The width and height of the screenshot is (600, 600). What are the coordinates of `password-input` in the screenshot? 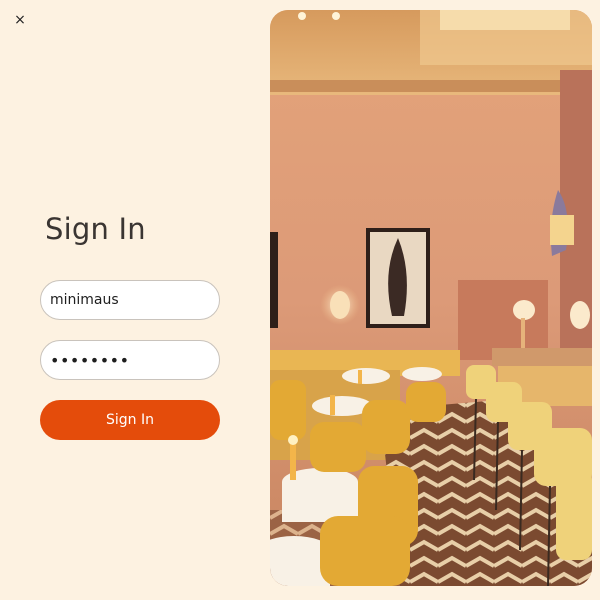 It's located at (130, 360).